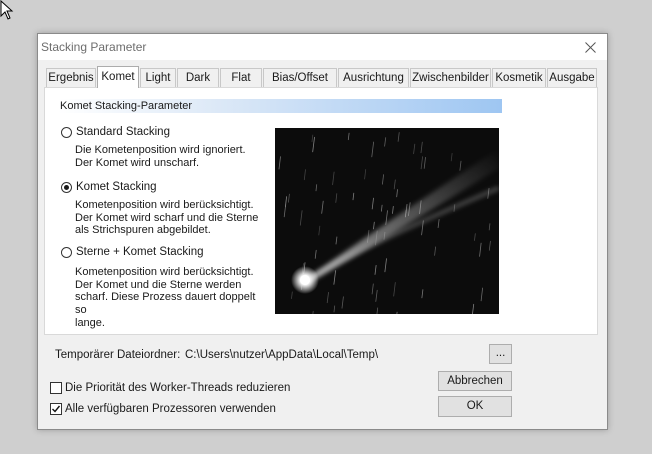 This screenshot has height=454, width=652. Describe the element at coordinates (450, 77) in the screenshot. I see `tab-zwischenbilder: Zwischenbilder` at that location.